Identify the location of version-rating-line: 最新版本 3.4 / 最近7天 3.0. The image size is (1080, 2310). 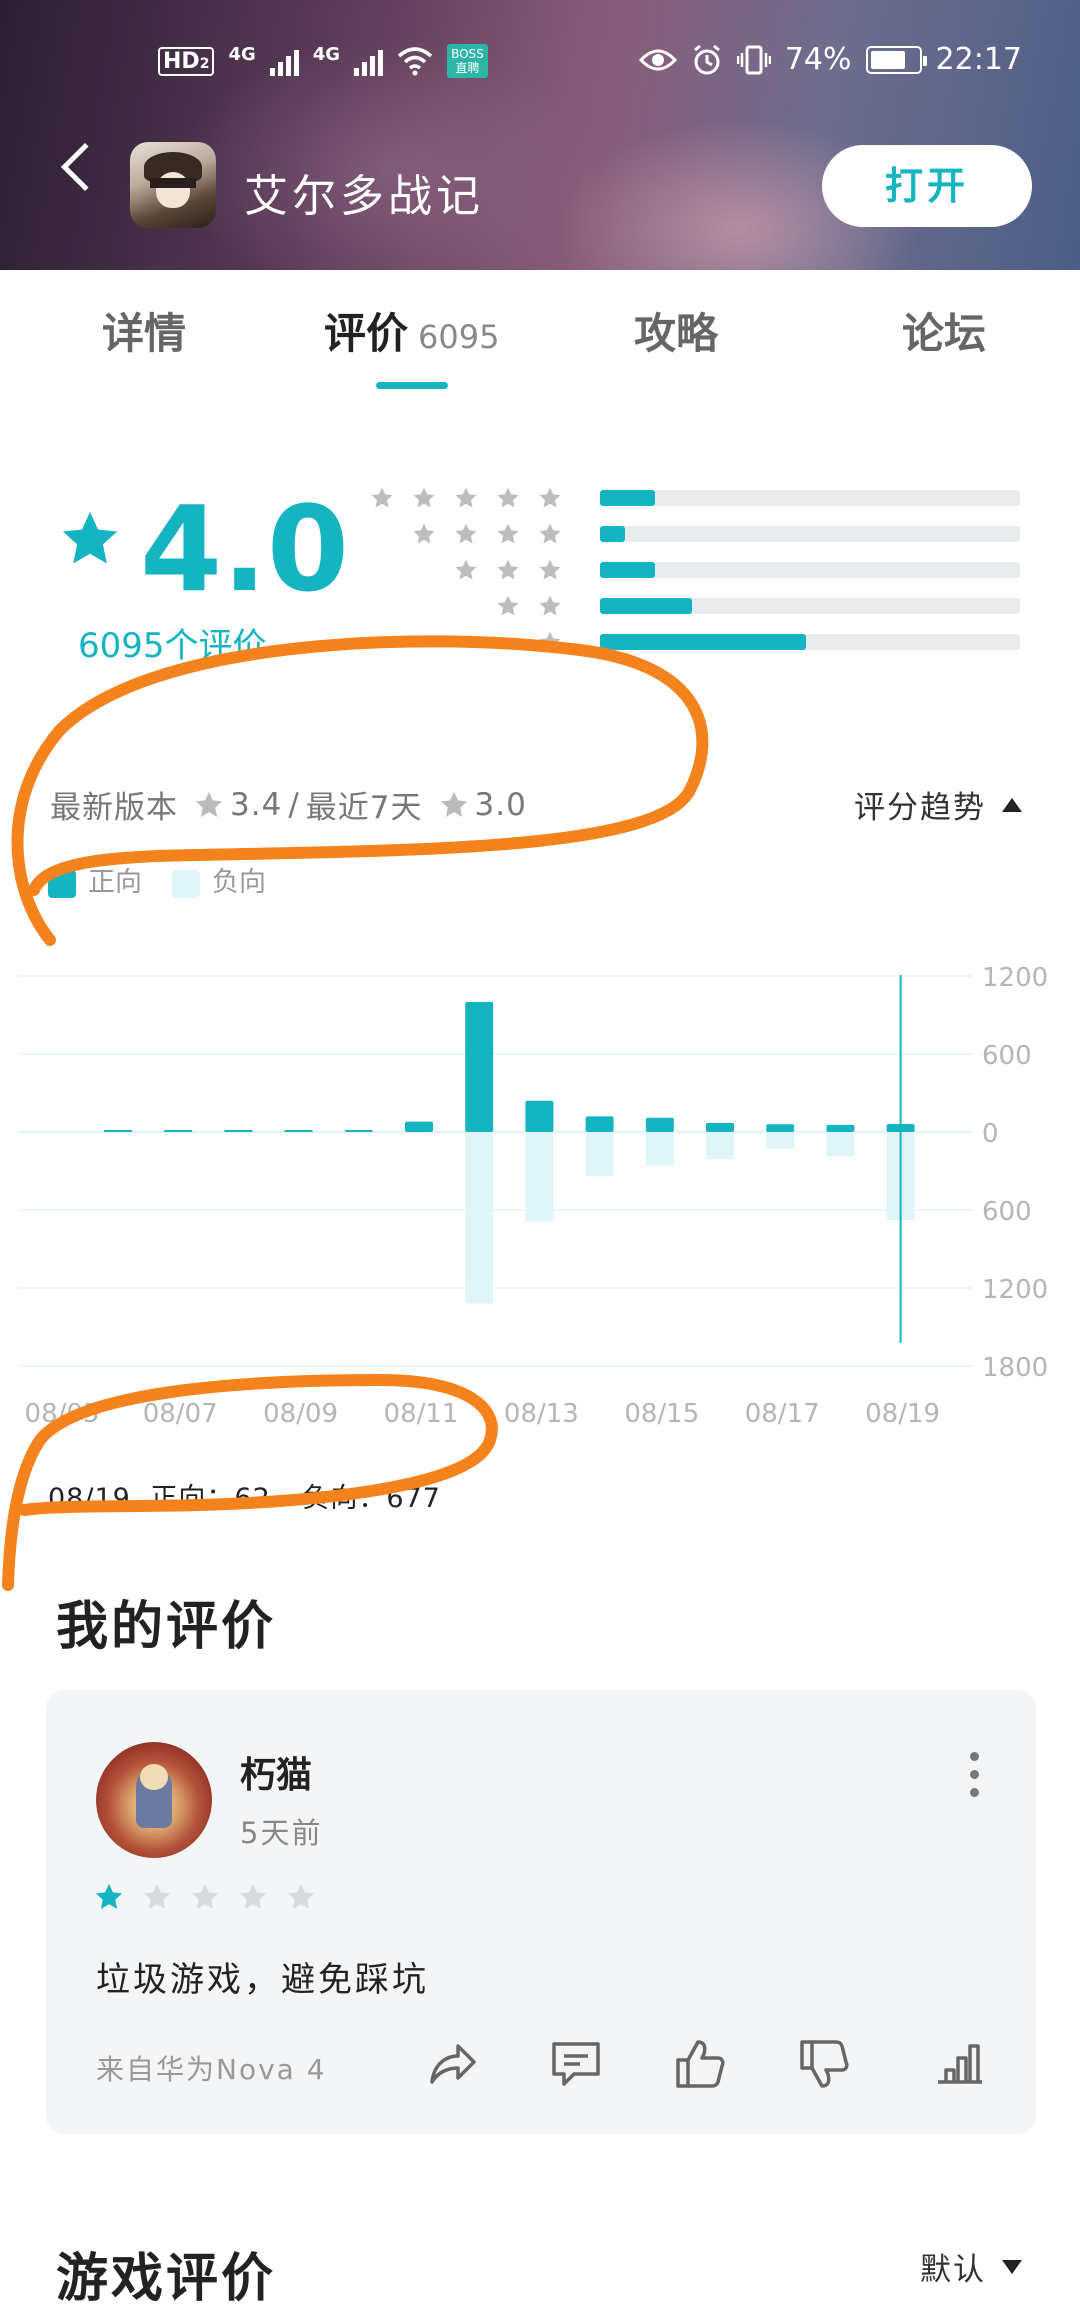
(288, 804).